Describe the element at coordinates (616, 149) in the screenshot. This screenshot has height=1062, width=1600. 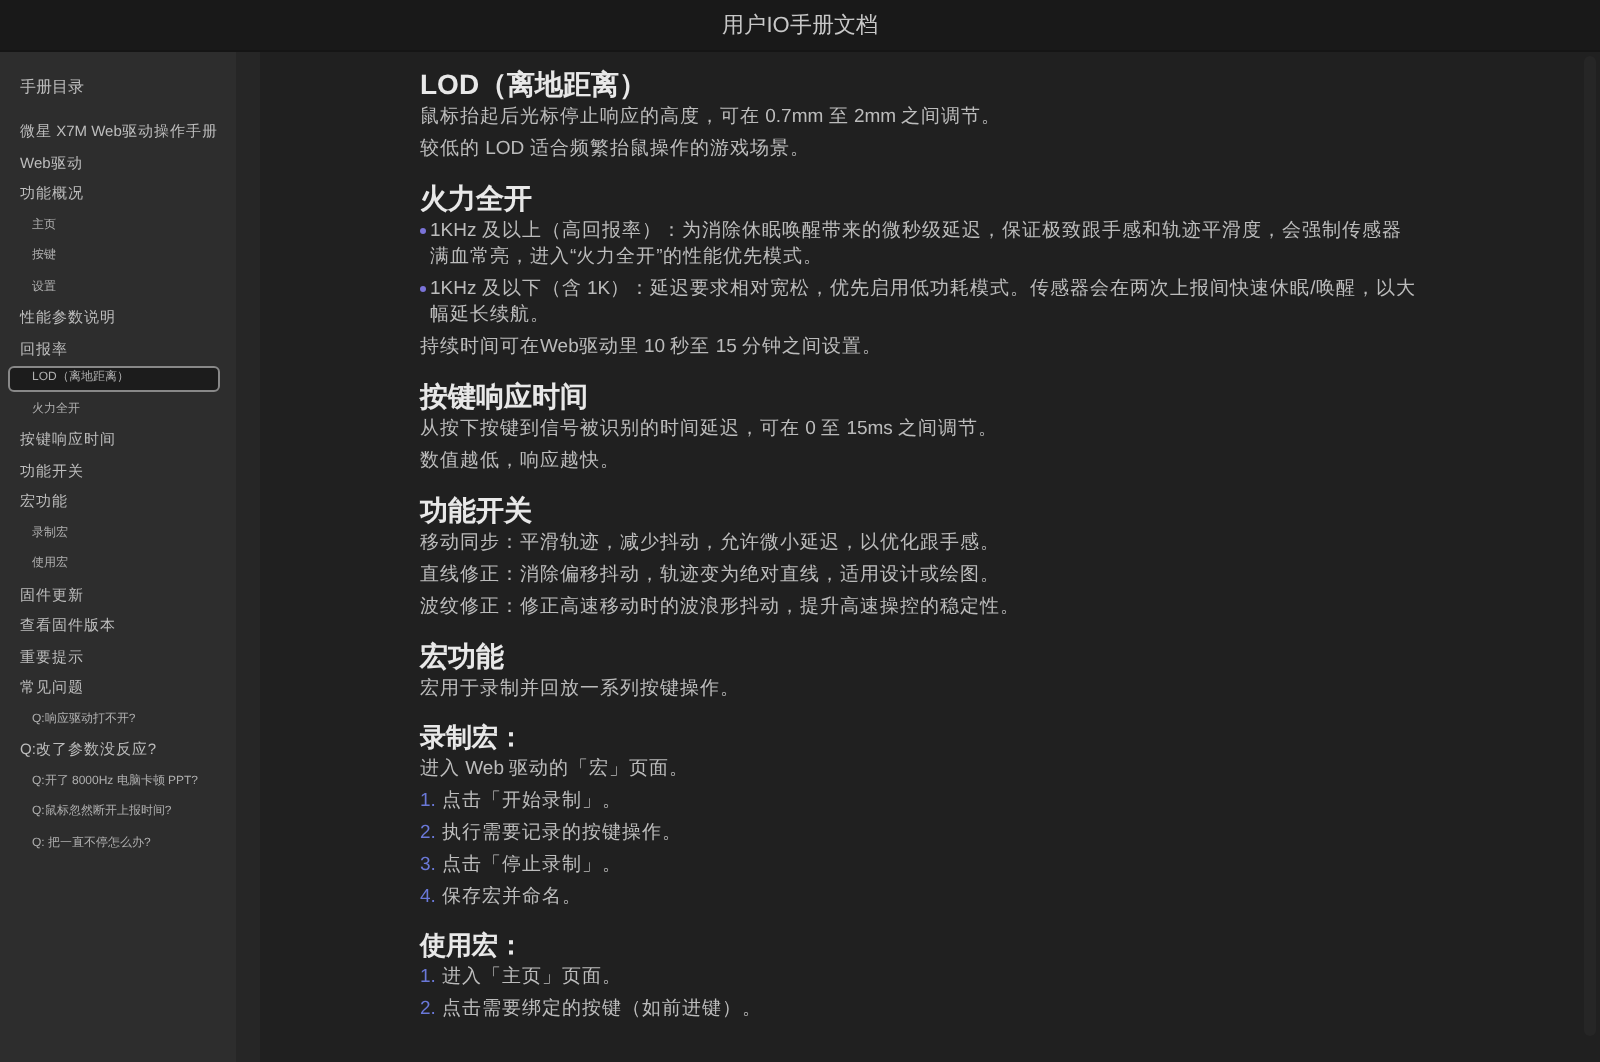
I see `paragraph: 较低的 LOD 适合频繁抬鼠操作的游戏场景。` at that location.